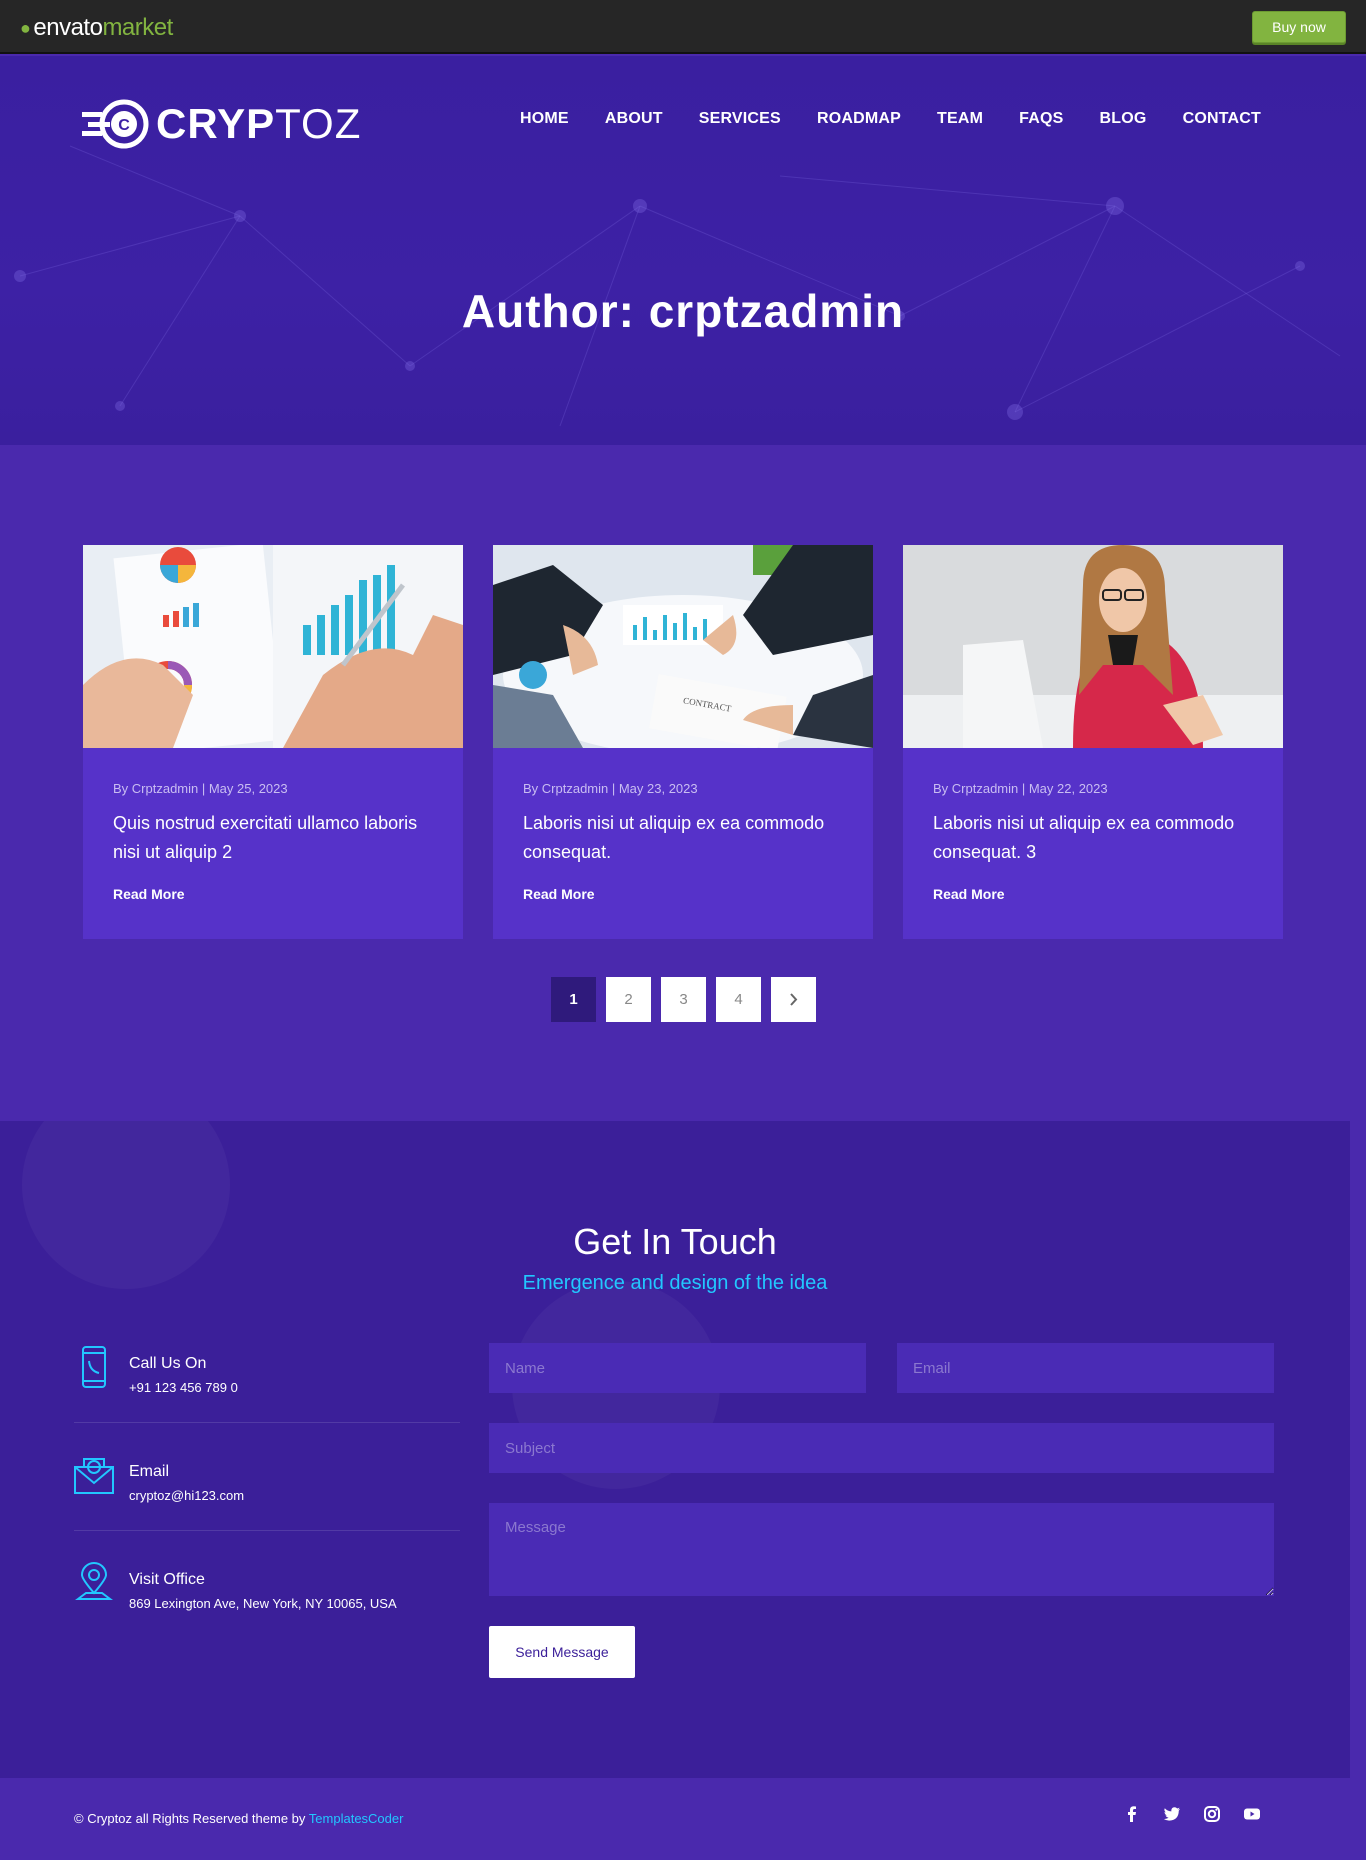  I want to click on page-2-button: 2, so click(628, 999).